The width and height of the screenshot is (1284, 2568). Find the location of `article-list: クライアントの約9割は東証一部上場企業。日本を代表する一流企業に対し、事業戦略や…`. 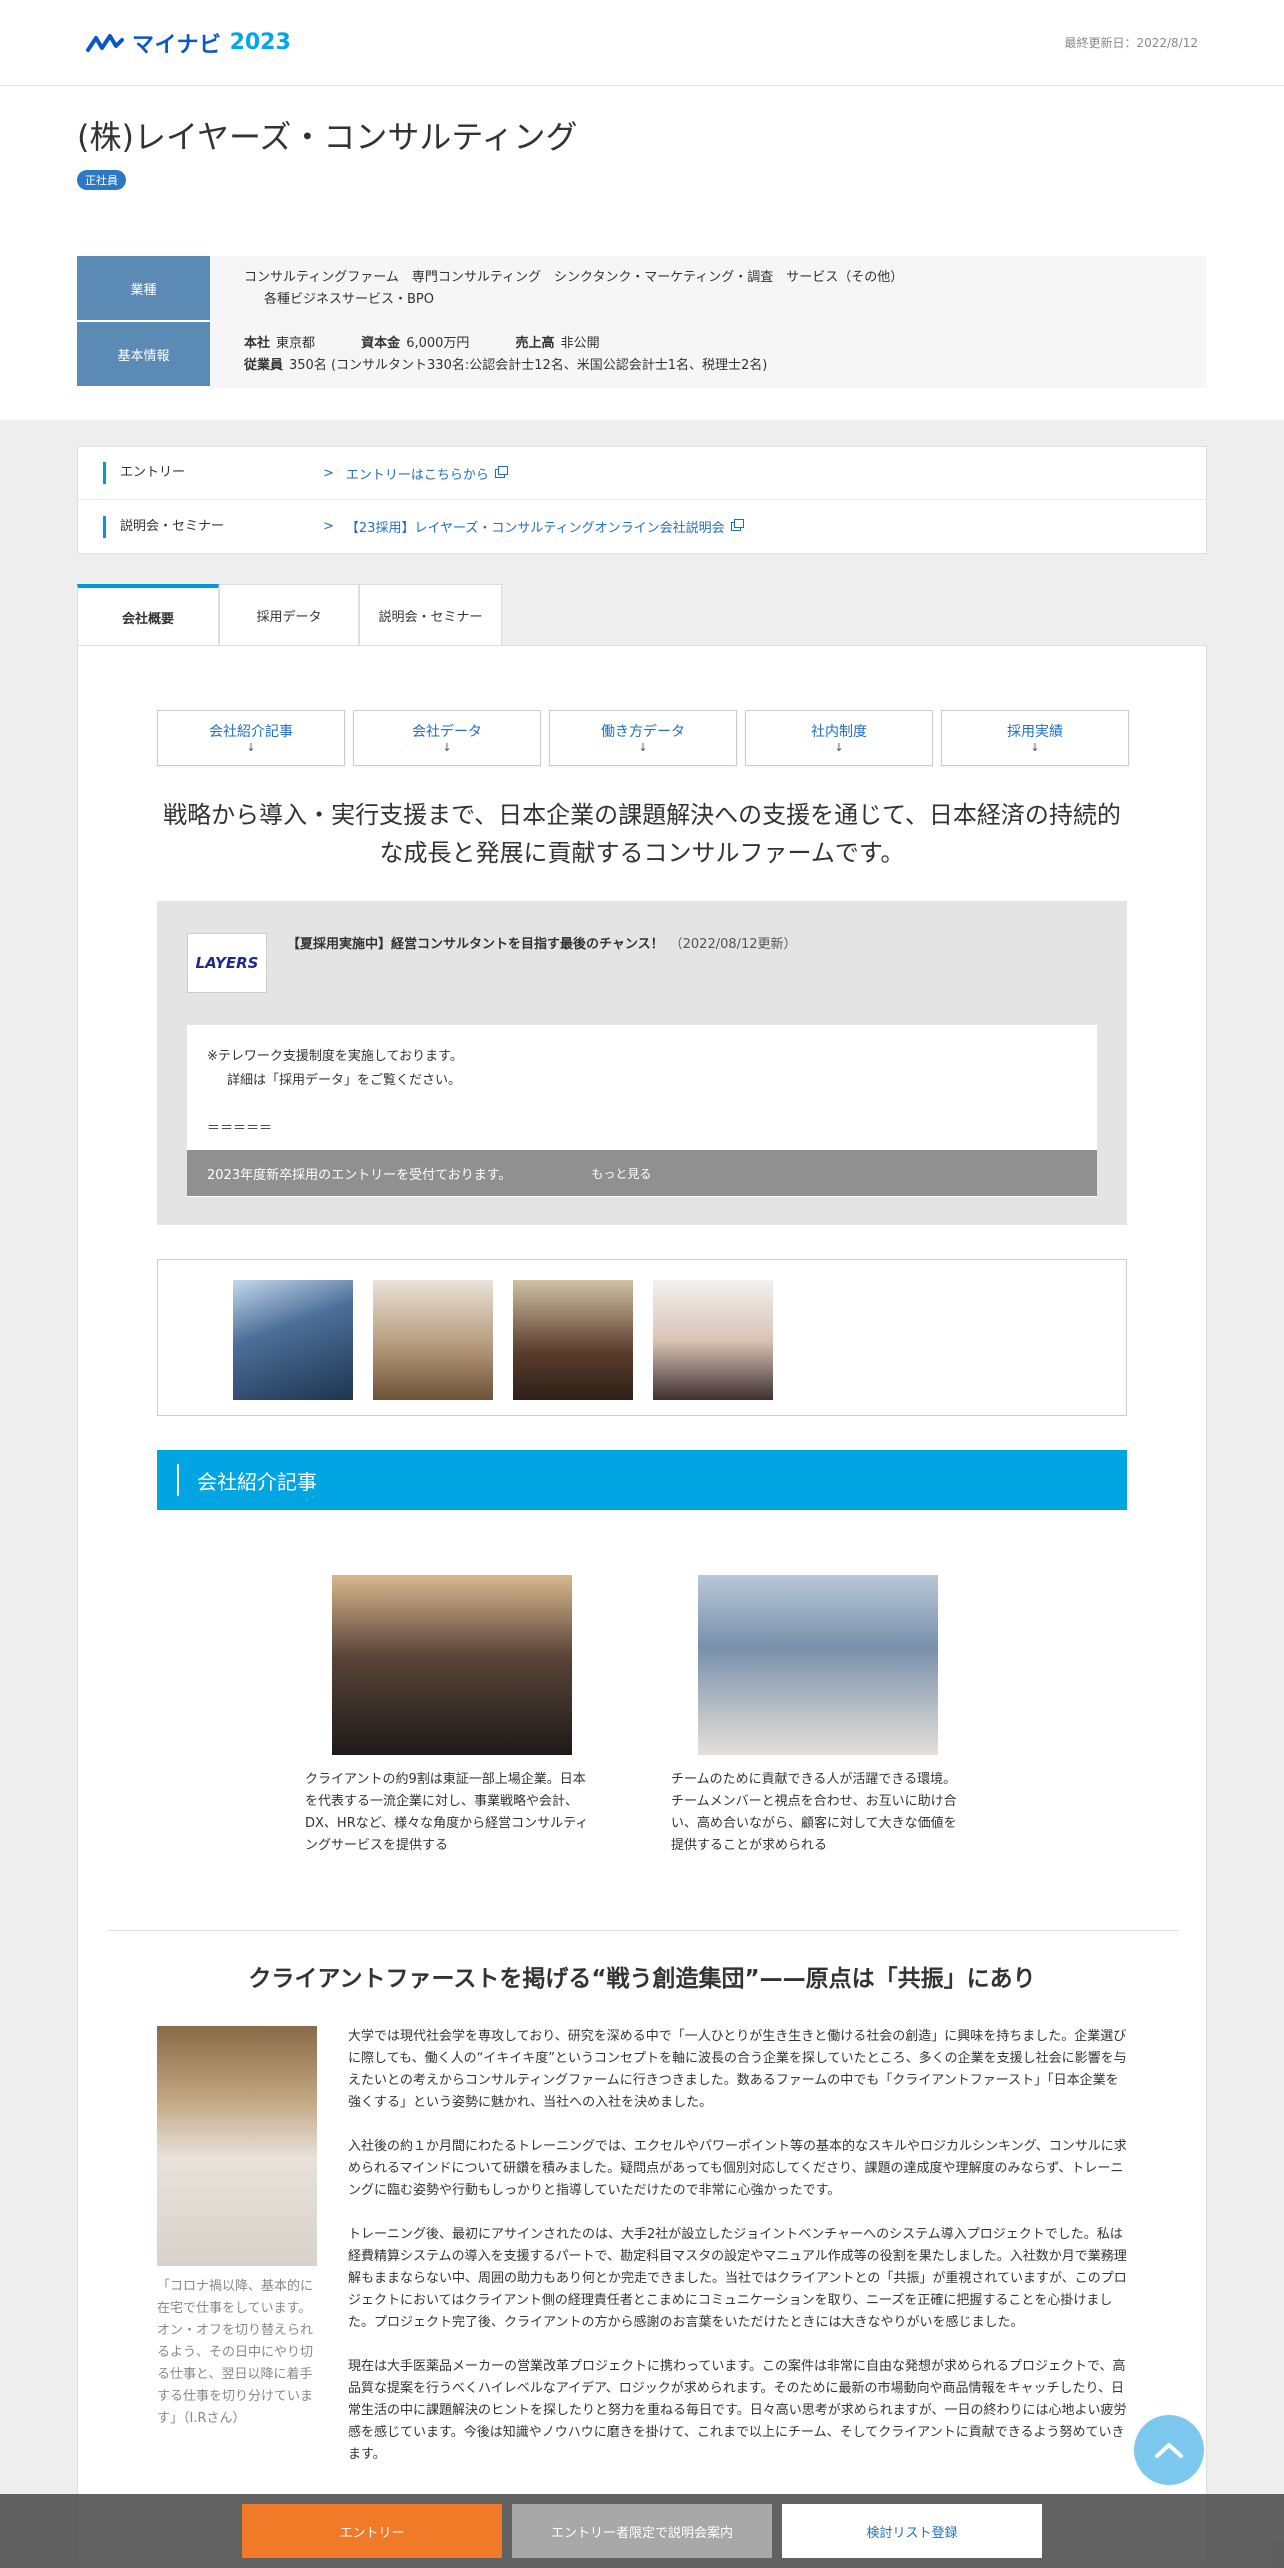

article-list: クライアントの約9割は東証一部上場企業。日本を代表する一流企業に対し、事業戦略や… is located at coordinates (634, 1716).